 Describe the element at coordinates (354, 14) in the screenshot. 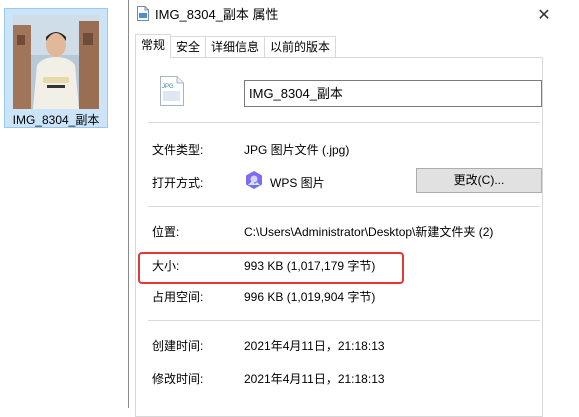

I see `title-bar: IMG_8304_副本 属性 ✕` at that location.